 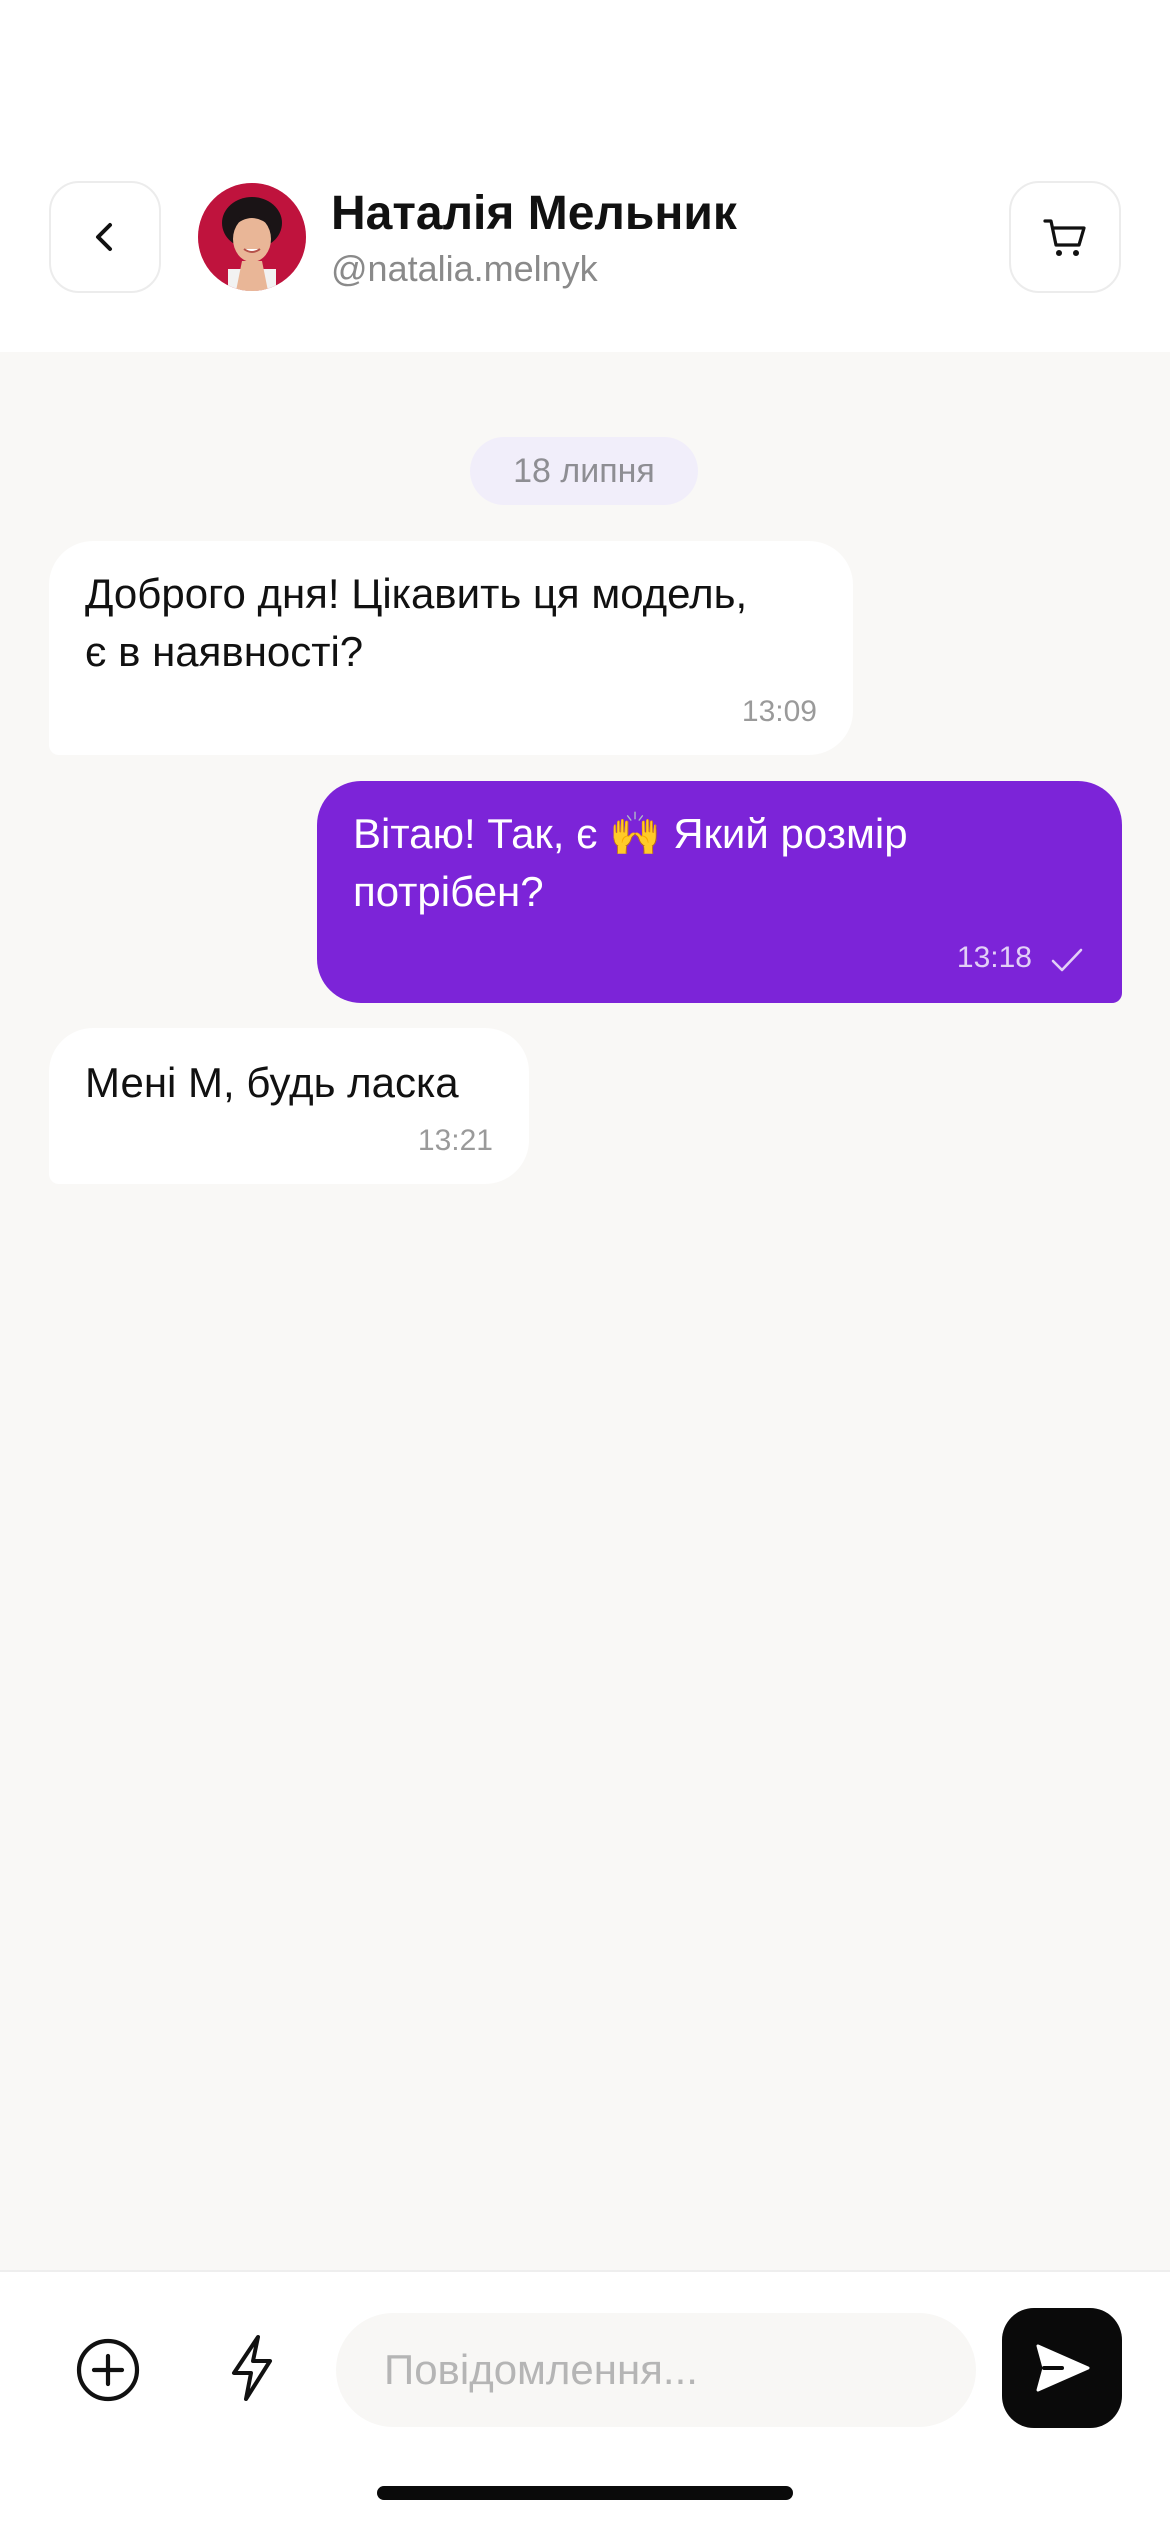 I want to click on cart-button, so click(x=1065, y=237).